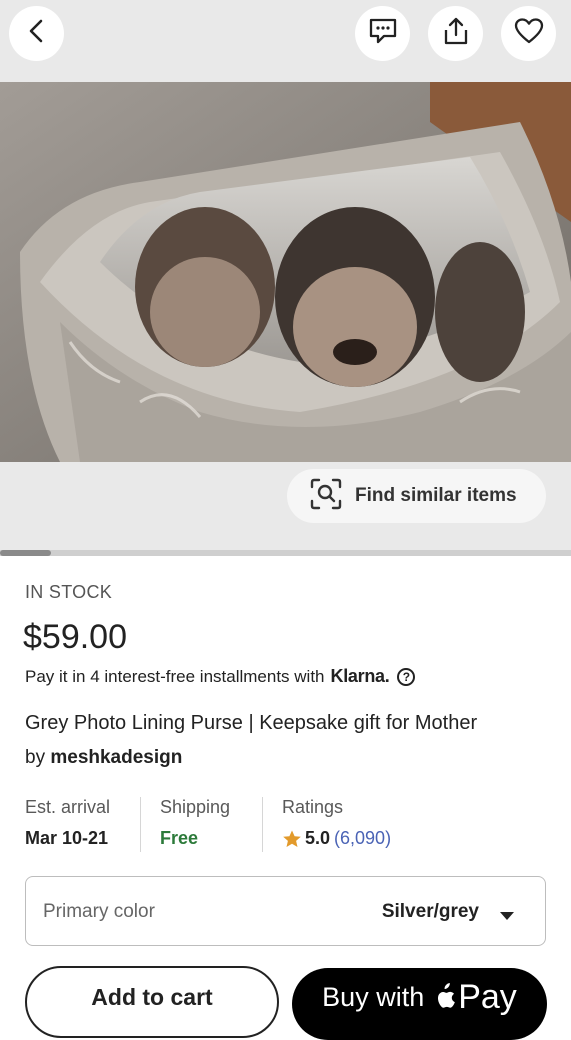  I want to click on apple-pay-button: Buy with Pay, so click(419, 1004).